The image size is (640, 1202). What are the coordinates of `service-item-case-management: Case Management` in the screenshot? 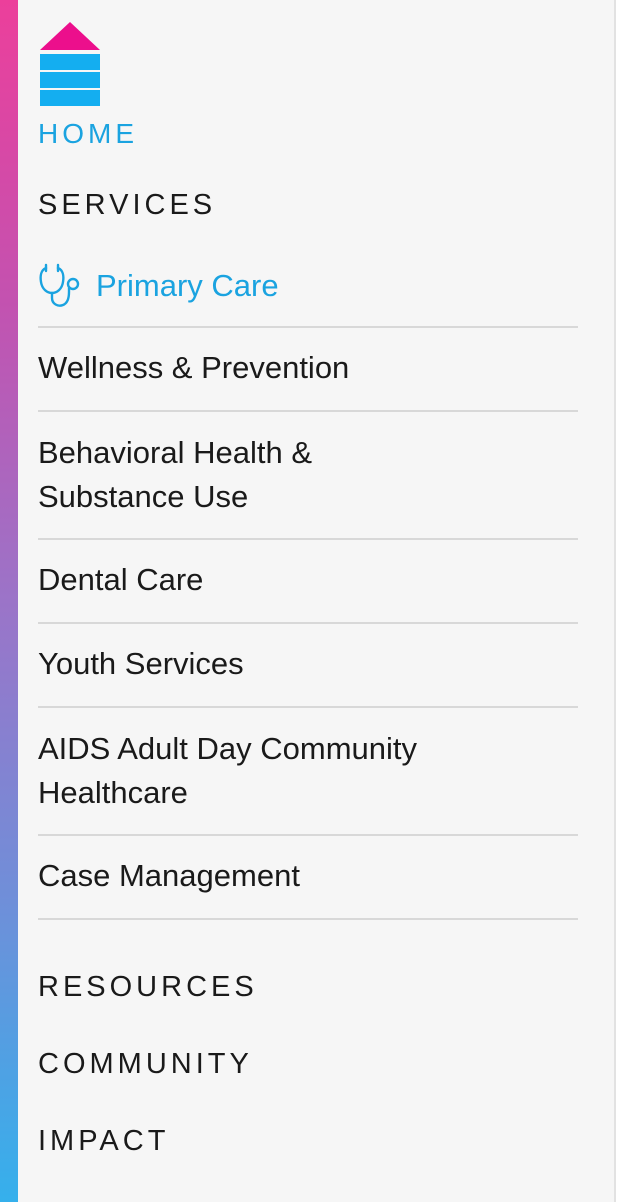 It's located at (308, 878).